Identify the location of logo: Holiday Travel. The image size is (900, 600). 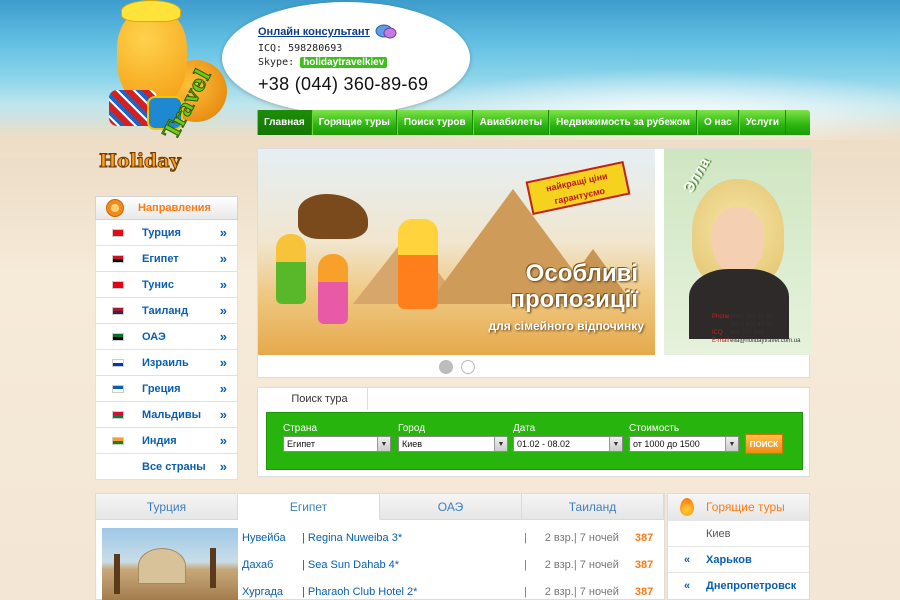
(170, 92).